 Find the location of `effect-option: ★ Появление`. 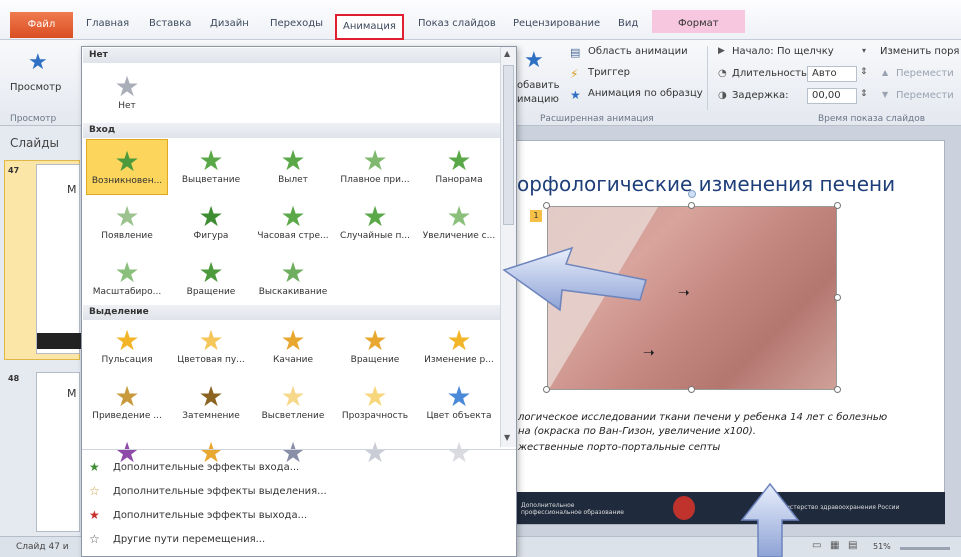

effect-option: ★ Появление is located at coordinates (127, 223).